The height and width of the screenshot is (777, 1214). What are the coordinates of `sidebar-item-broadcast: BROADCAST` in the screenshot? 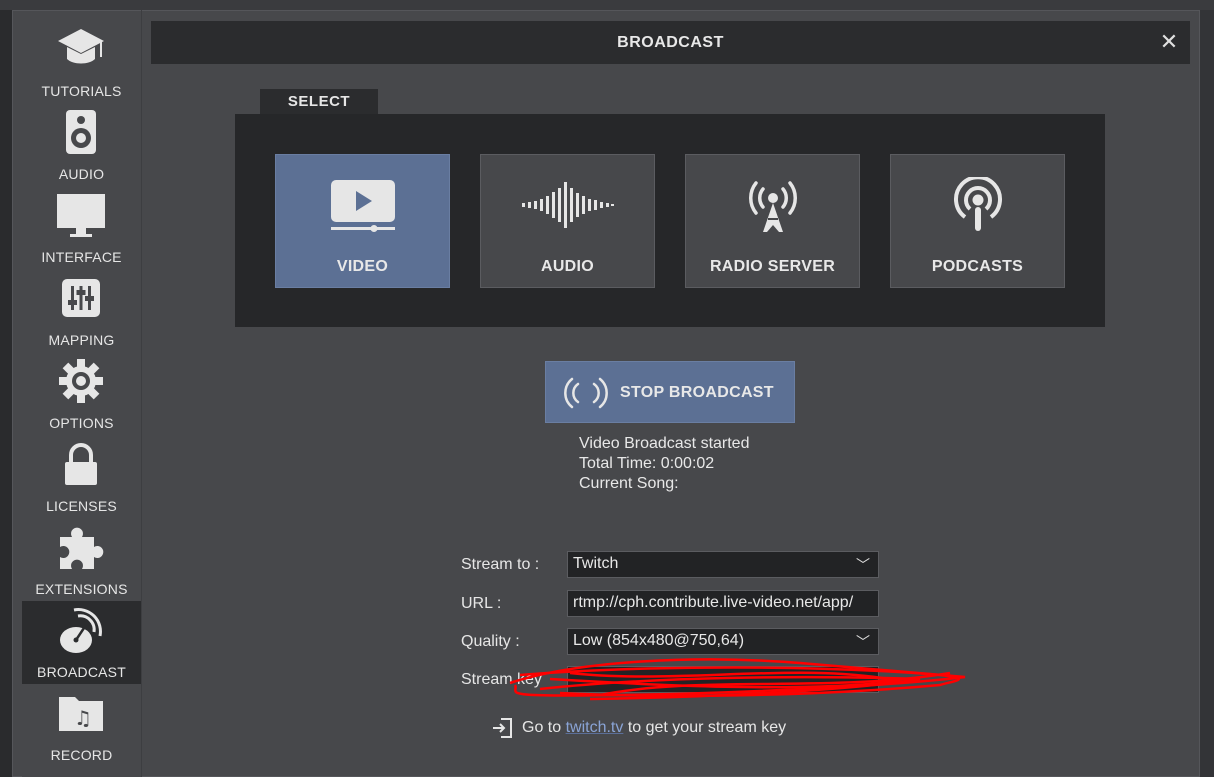 It's located at (81, 642).